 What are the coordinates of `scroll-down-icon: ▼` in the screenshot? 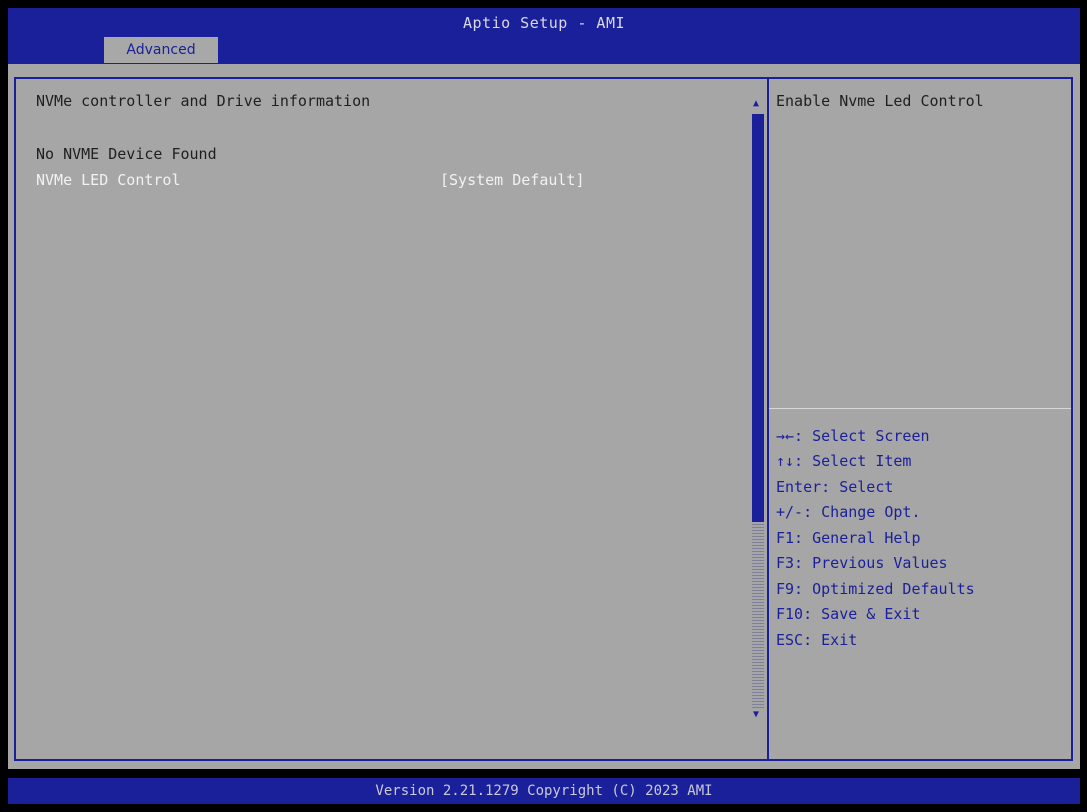 It's located at (756, 715).